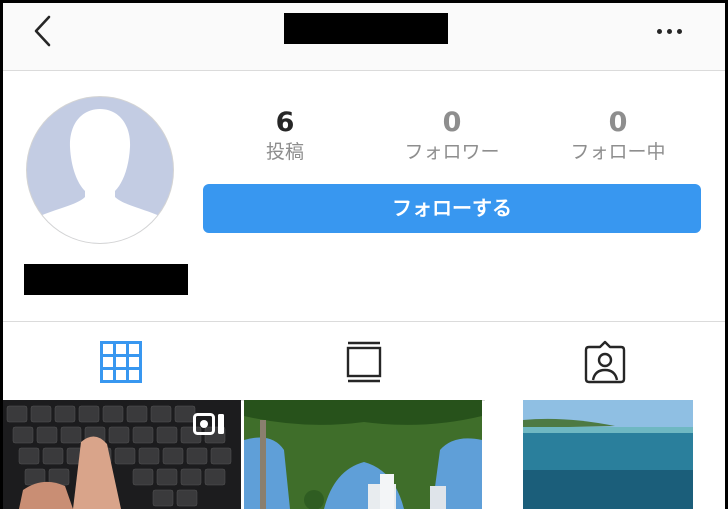  I want to click on back-arrow-icon, so click(42, 31).